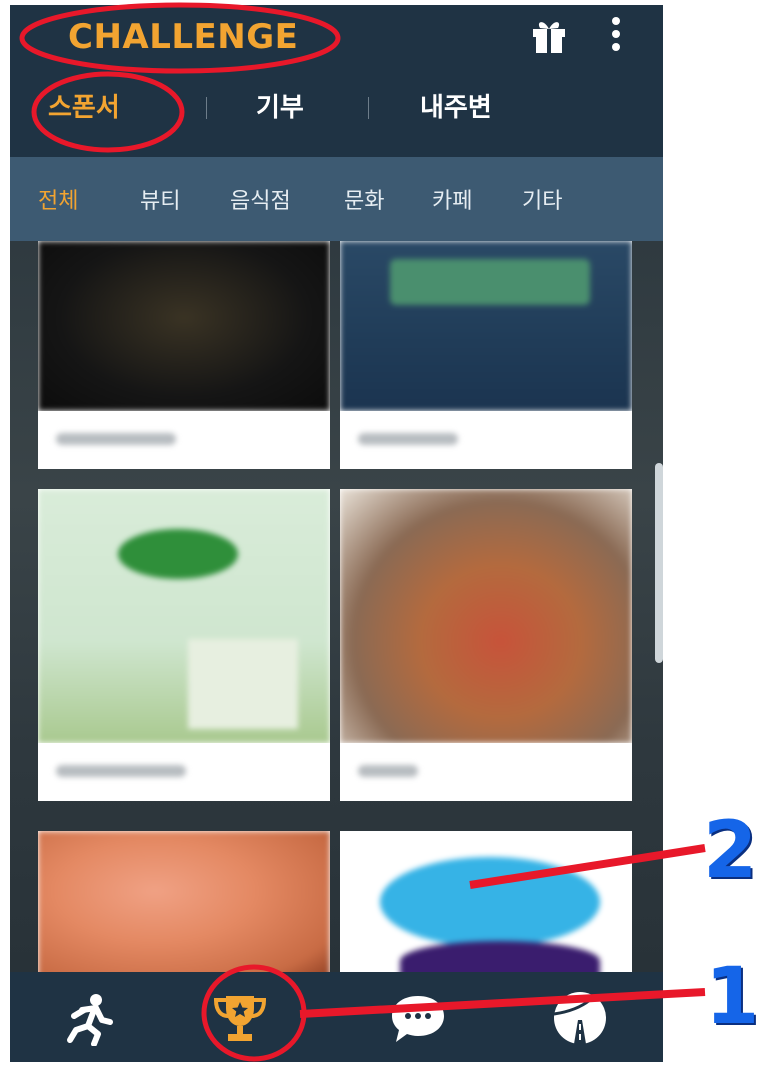 This screenshot has width=760, height=1065. I want to click on main-tabs: 스폰서 기부 내주변, so click(336, 105).